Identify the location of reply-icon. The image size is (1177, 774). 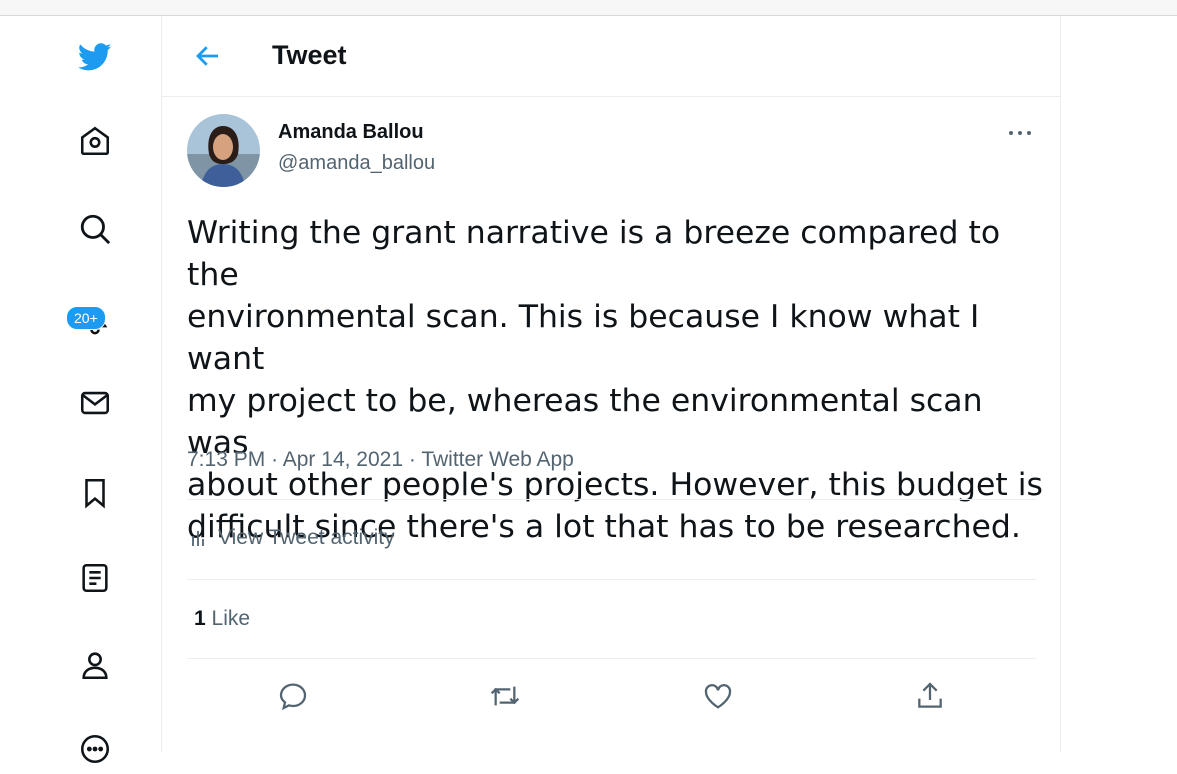
(293, 696).